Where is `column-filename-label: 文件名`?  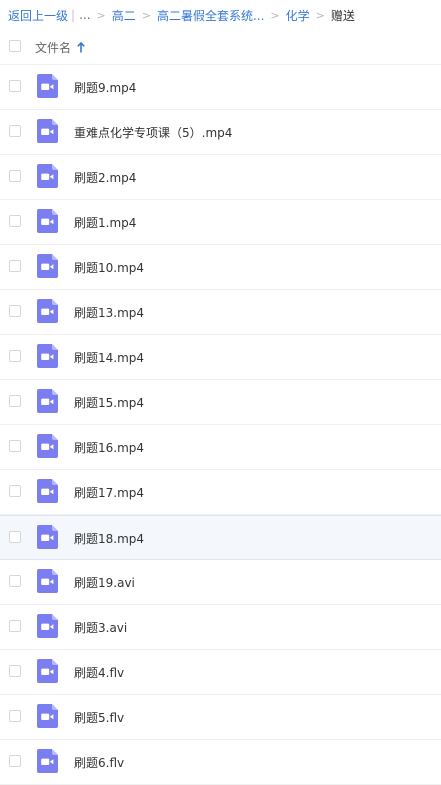 column-filename-label: 文件名 is located at coordinates (53, 48).